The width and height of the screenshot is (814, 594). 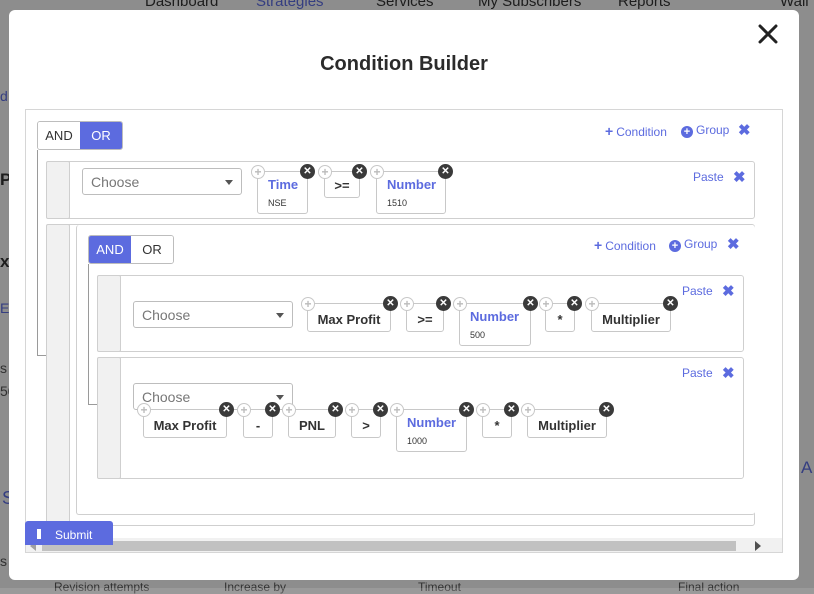 What do you see at coordinates (366, 420) in the screenshot?
I see `token-operator: + ✕ >` at bounding box center [366, 420].